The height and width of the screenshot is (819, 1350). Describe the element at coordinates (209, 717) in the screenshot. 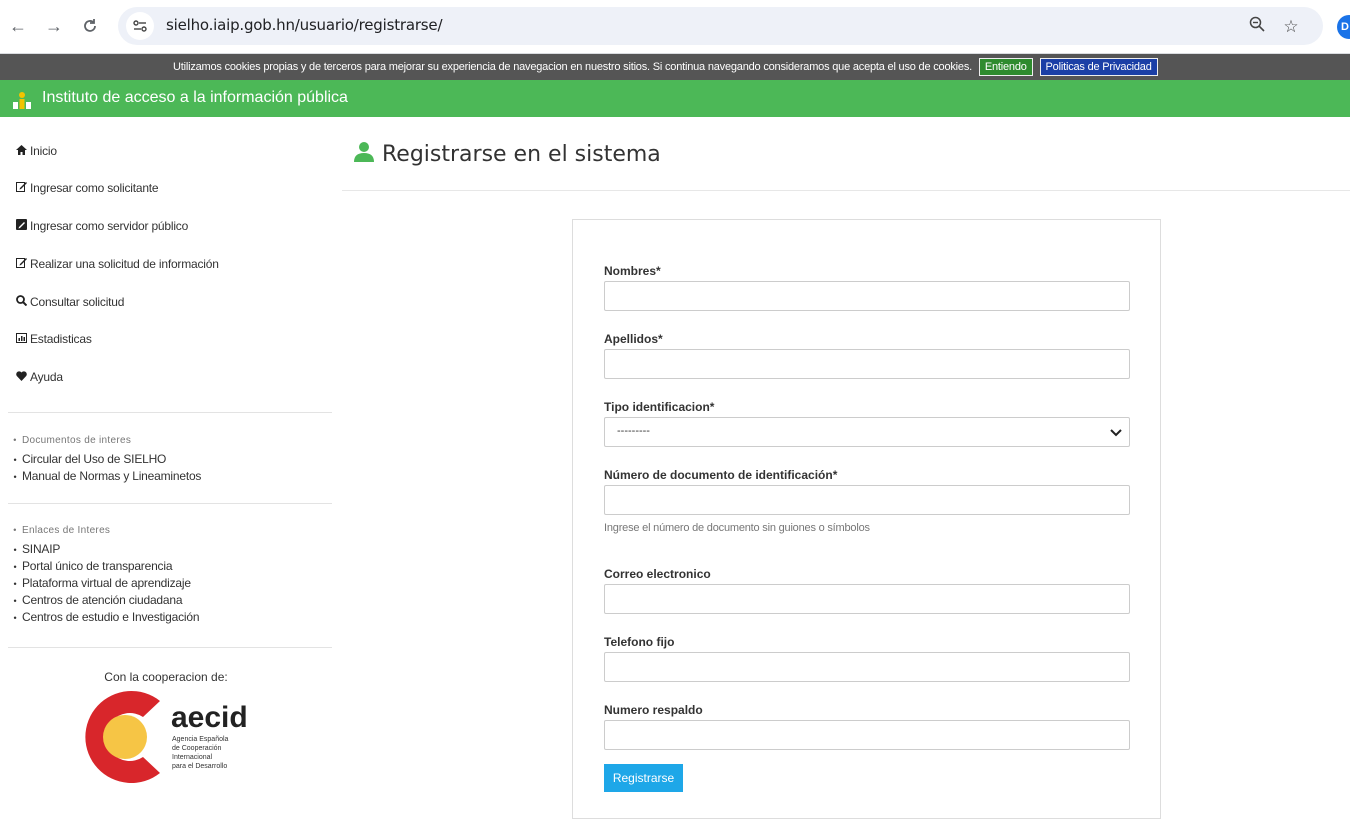

I see `aecid-wordmark: aecid` at that location.